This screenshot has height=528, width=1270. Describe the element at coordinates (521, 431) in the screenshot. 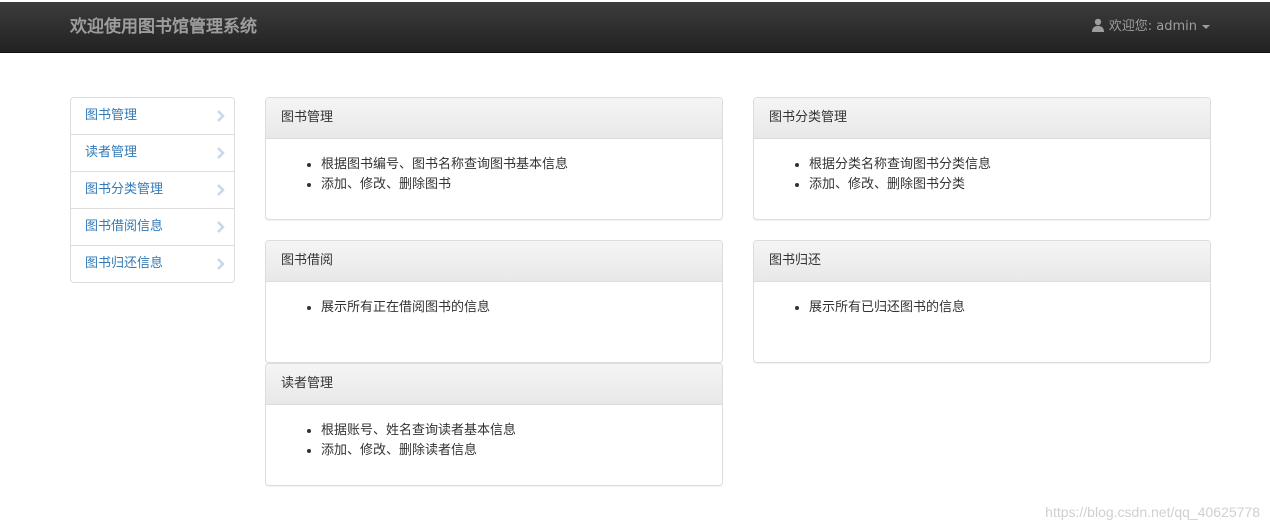

I see `list-item: 根据账号、姓名查询读者基本信息` at that location.